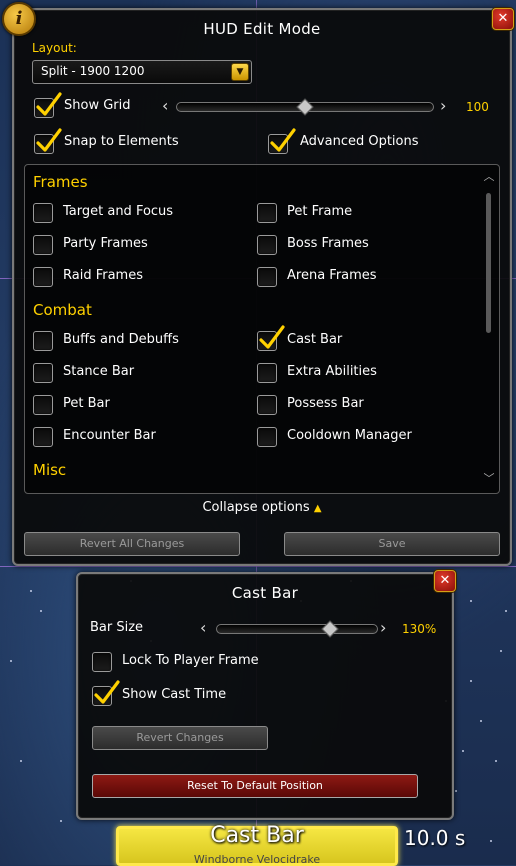 This screenshot has width=516, height=866. What do you see at coordinates (297, 629) in the screenshot?
I see `bar-size-slider` at bounding box center [297, 629].